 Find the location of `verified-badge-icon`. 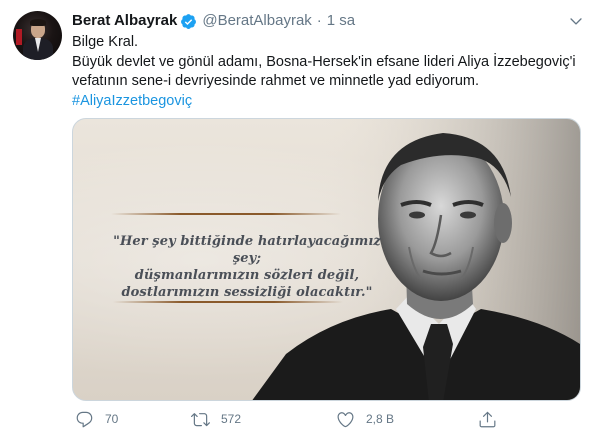

verified-badge-icon is located at coordinates (188, 21).